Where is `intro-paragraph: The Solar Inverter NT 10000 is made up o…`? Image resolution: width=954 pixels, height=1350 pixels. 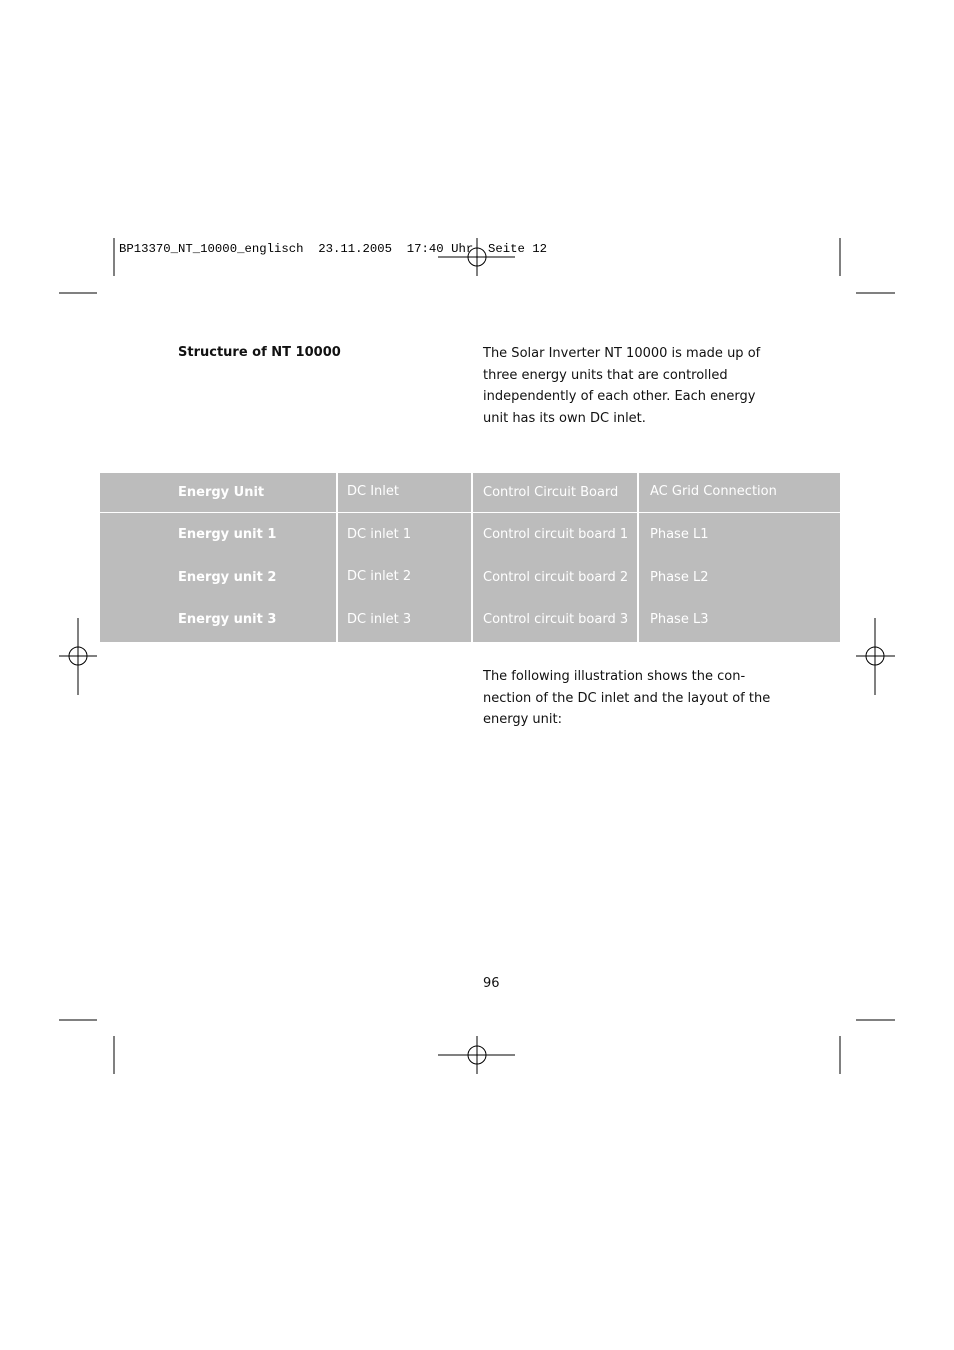
intro-paragraph: The Solar Inverter NT 10000 is made up o… is located at coordinates (622, 386).